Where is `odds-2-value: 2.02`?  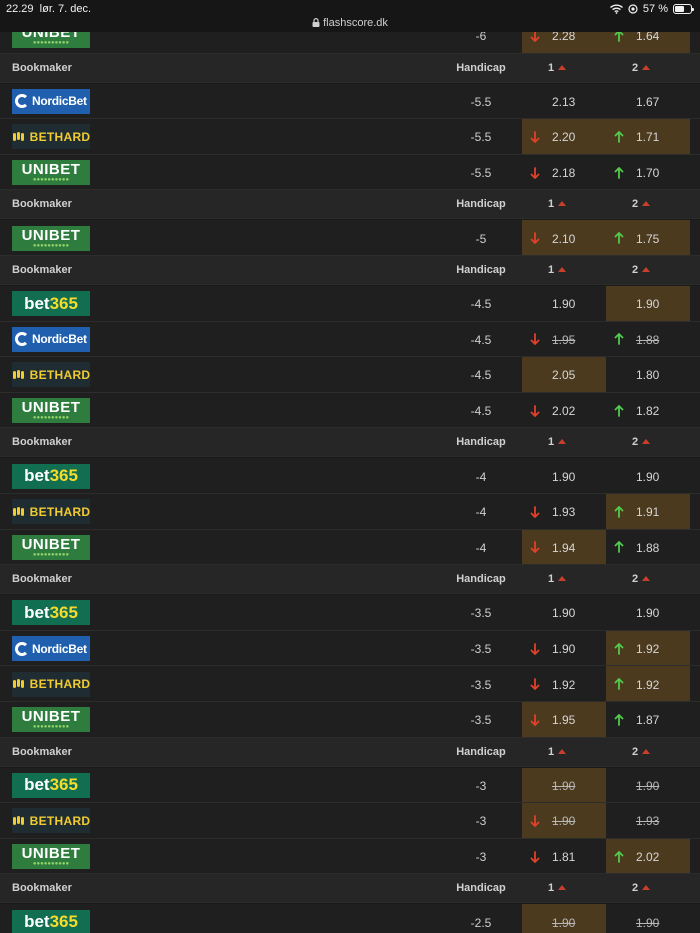
odds-2-value: 2.02 is located at coordinates (648, 857).